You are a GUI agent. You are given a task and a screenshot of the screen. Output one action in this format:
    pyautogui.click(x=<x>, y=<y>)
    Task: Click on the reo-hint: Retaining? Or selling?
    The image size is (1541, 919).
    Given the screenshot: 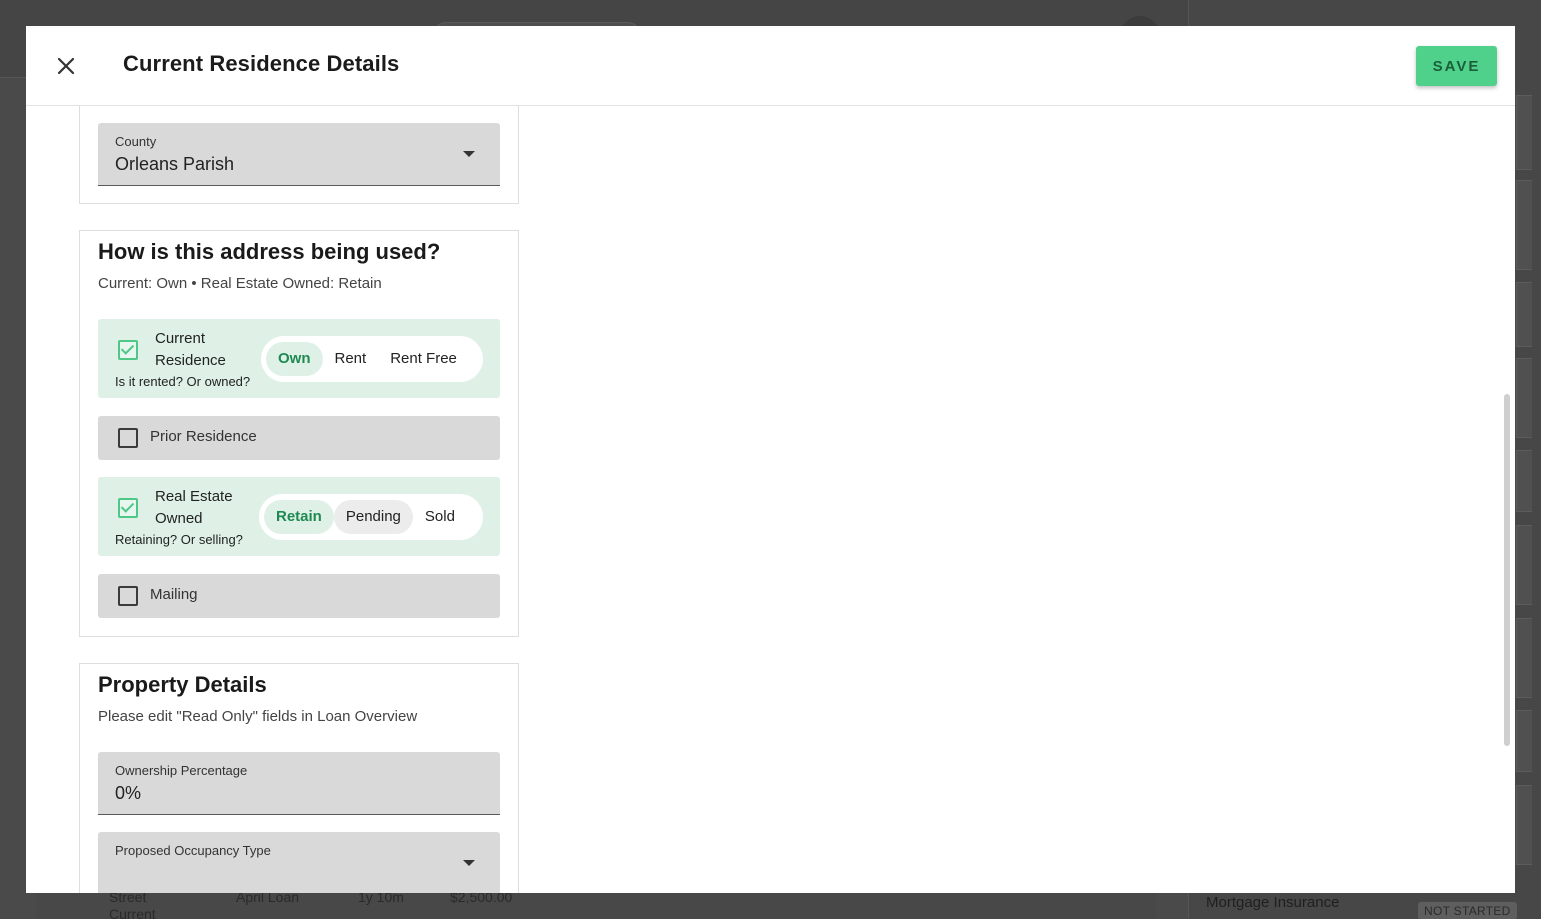 What is the action you would take?
    pyautogui.click(x=179, y=539)
    